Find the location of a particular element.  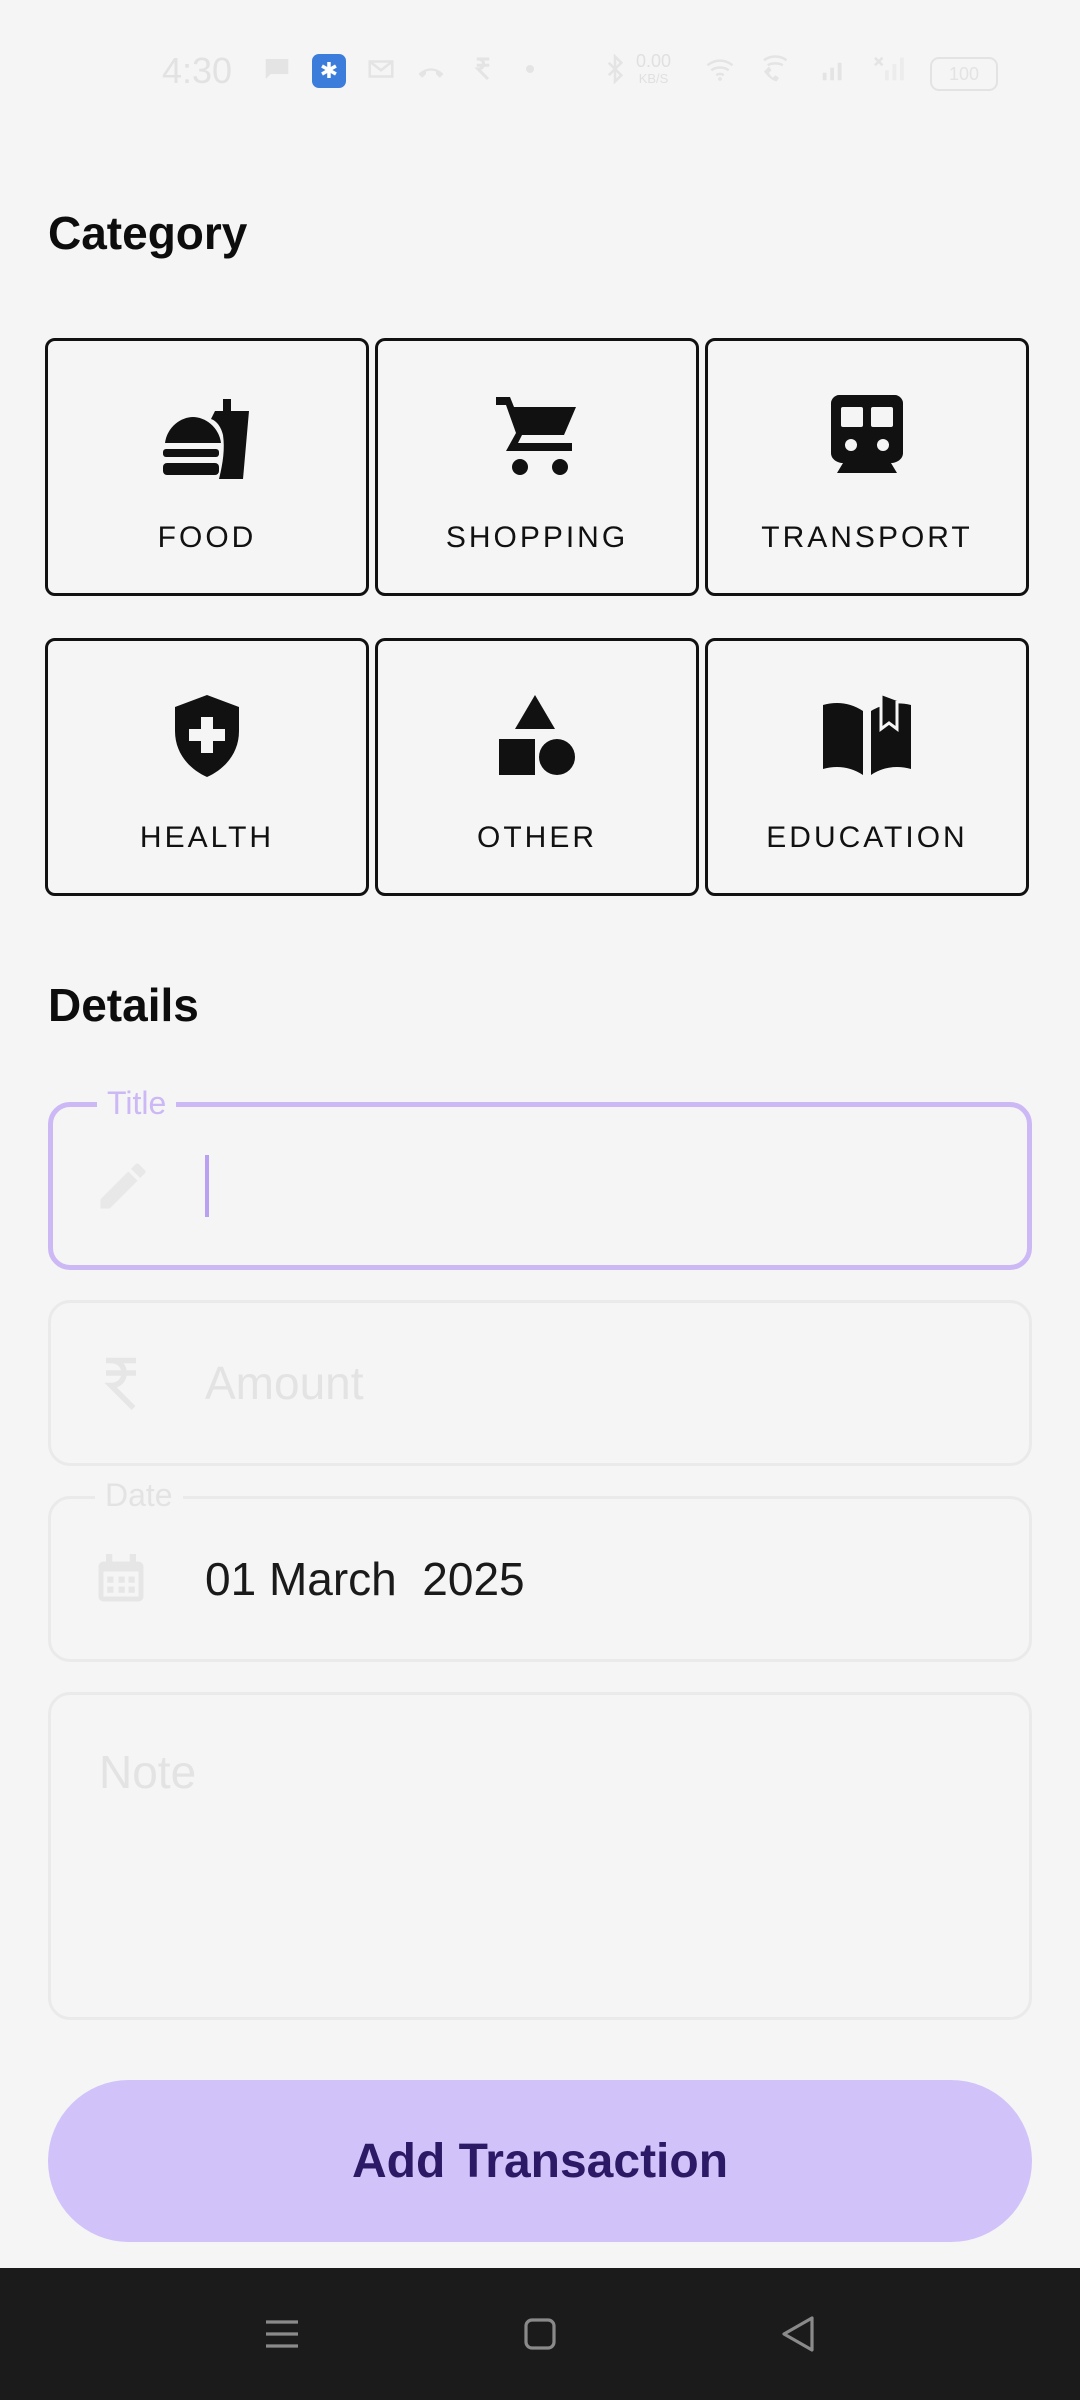

date-value: 01 March 2025 is located at coordinates (365, 1579).